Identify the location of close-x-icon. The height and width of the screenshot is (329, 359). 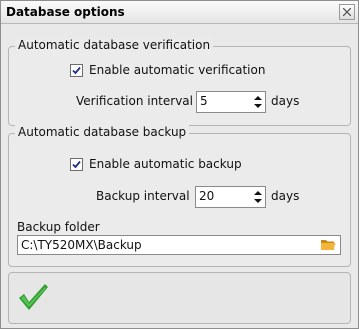
(347, 12).